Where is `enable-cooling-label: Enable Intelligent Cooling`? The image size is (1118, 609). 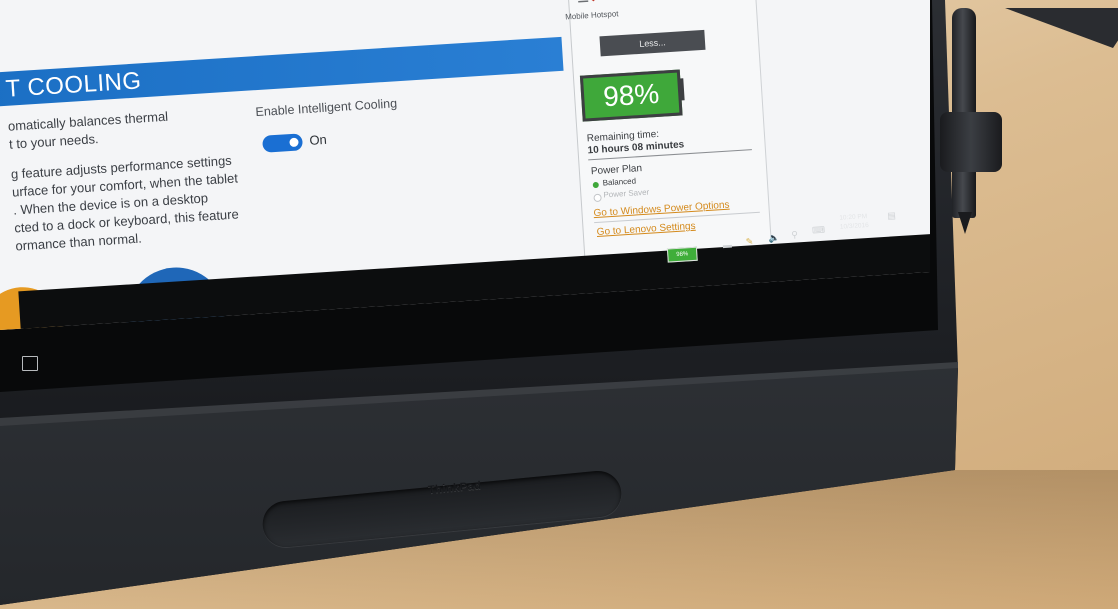 enable-cooling-label: Enable Intelligent Cooling is located at coordinates (326, 108).